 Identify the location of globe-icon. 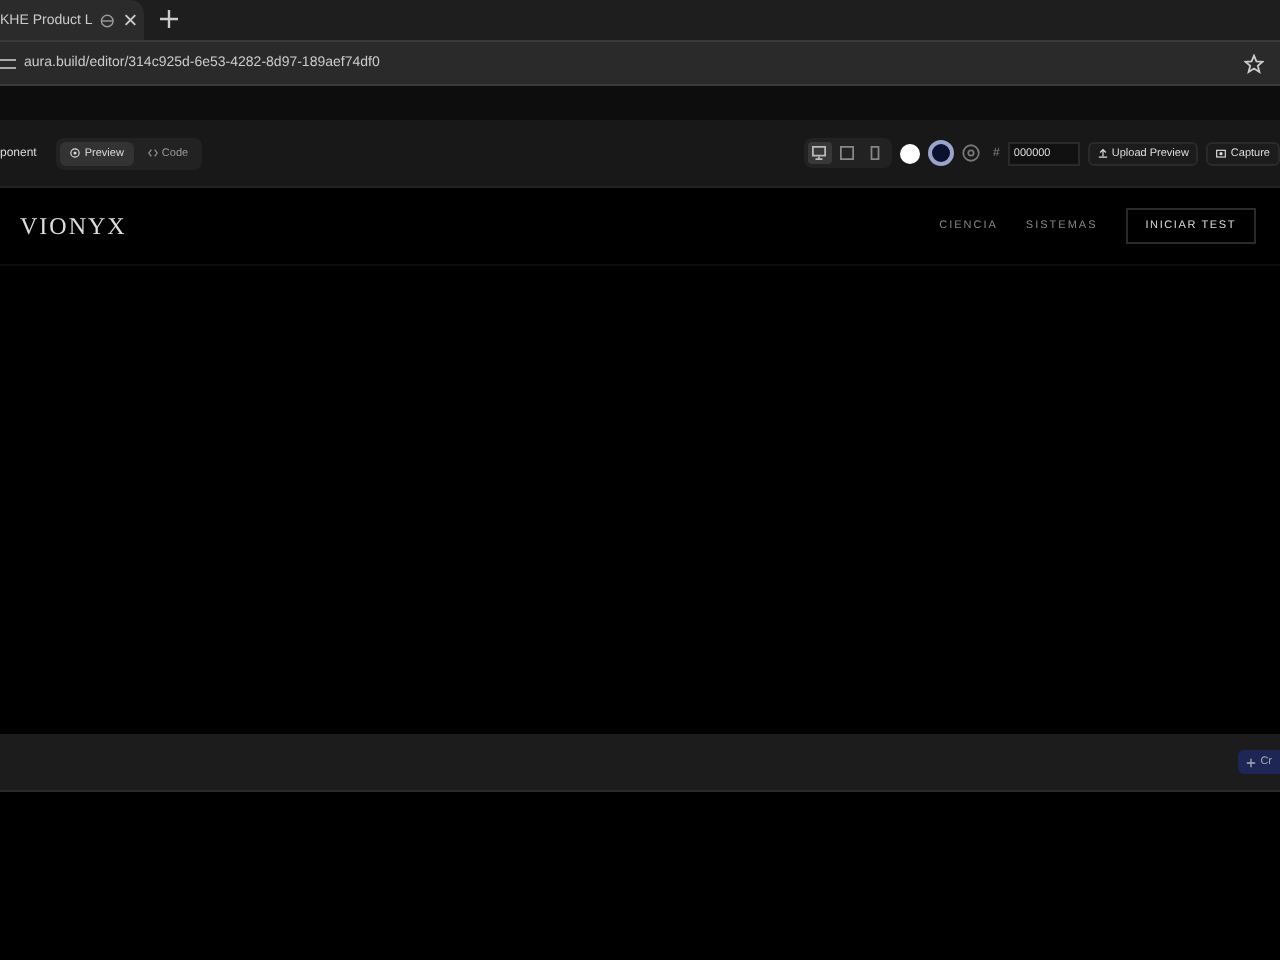
(108, 20).